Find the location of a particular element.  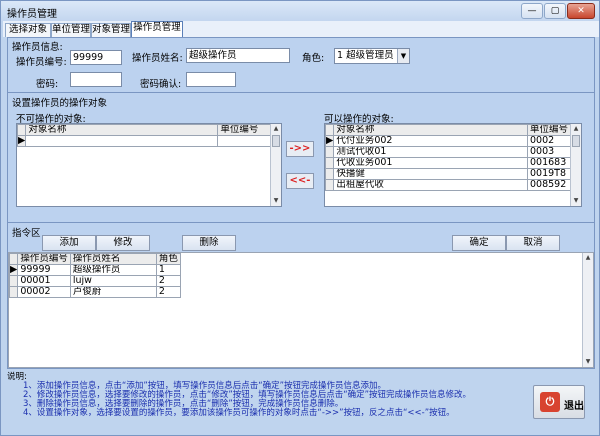

operator-id-cell: 00002 is located at coordinates (44, 292).